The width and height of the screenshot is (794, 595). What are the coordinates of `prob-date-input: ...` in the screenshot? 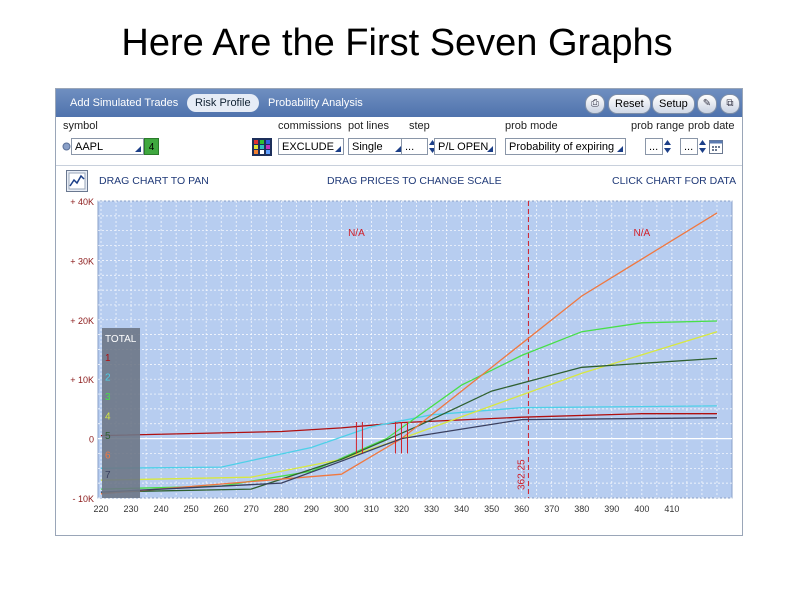 It's located at (689, 146).